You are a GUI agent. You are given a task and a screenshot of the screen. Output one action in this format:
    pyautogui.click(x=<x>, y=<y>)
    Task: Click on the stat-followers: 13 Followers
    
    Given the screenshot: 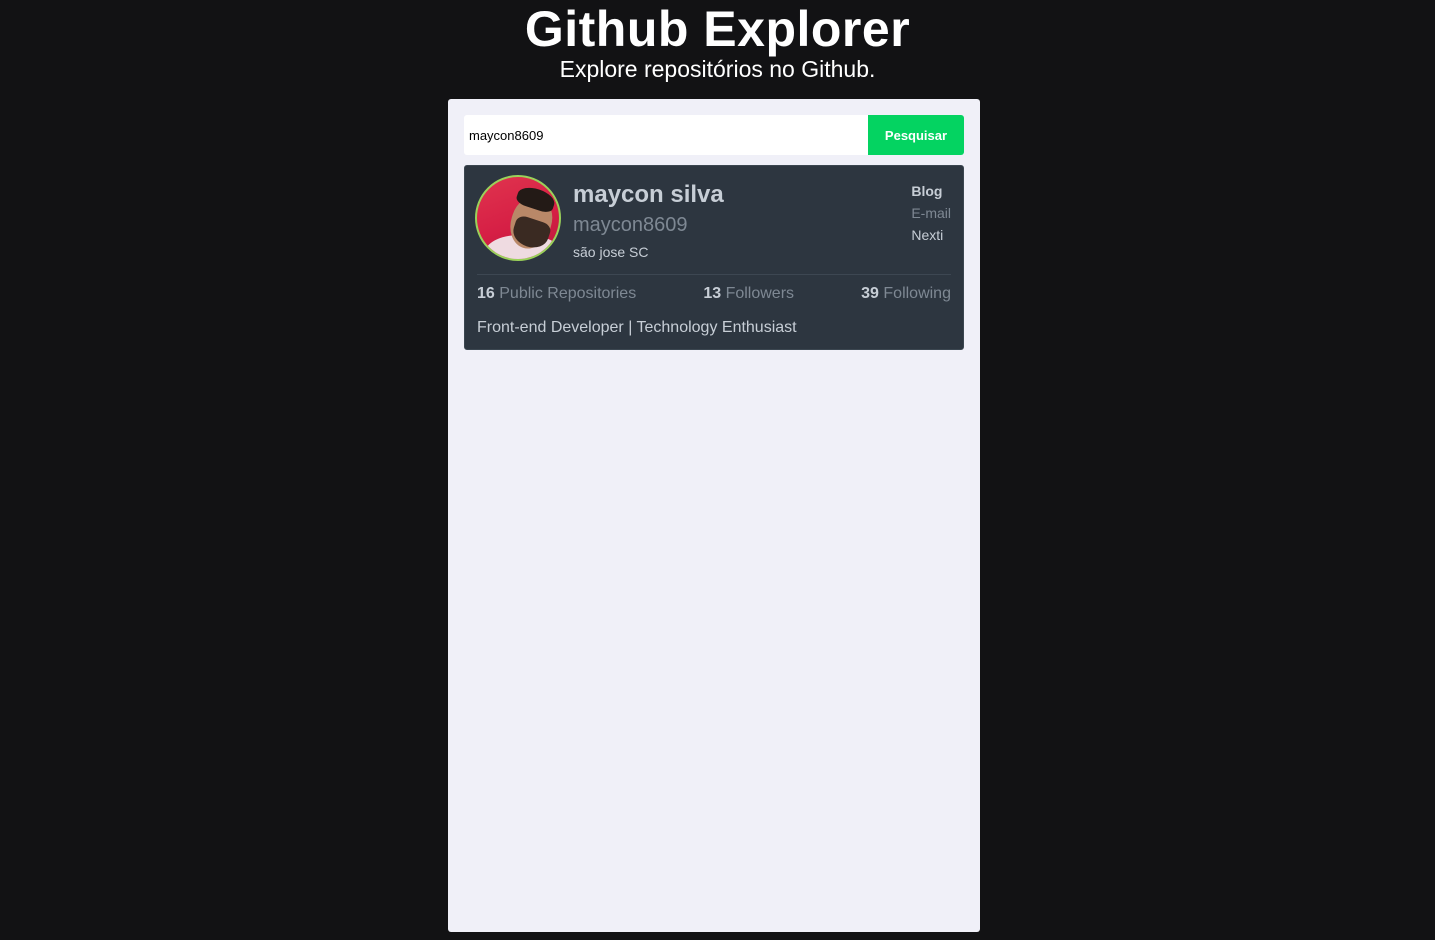 What is the action you would take?
    pyautogui.click(x=748, y=294)
    